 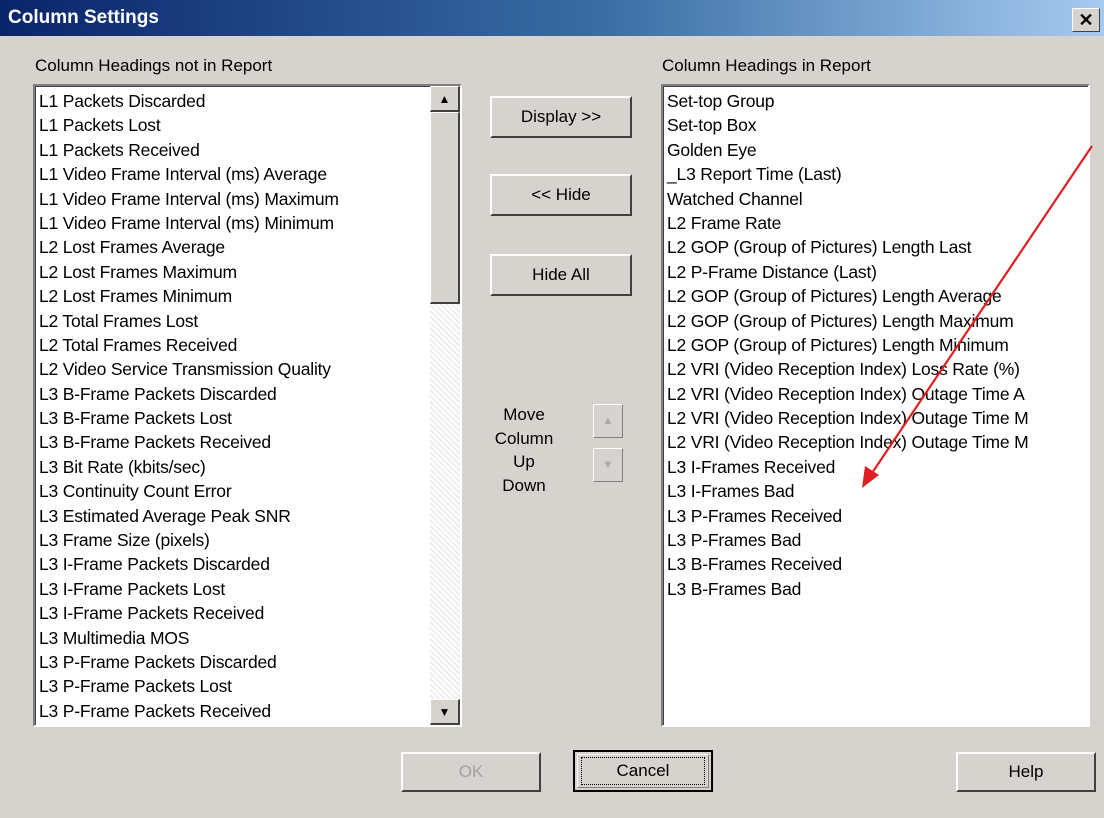 What do you see at coordinates (870, 477) in the screenshot?
I see `arrow-head` at bounding box center [870, 477].